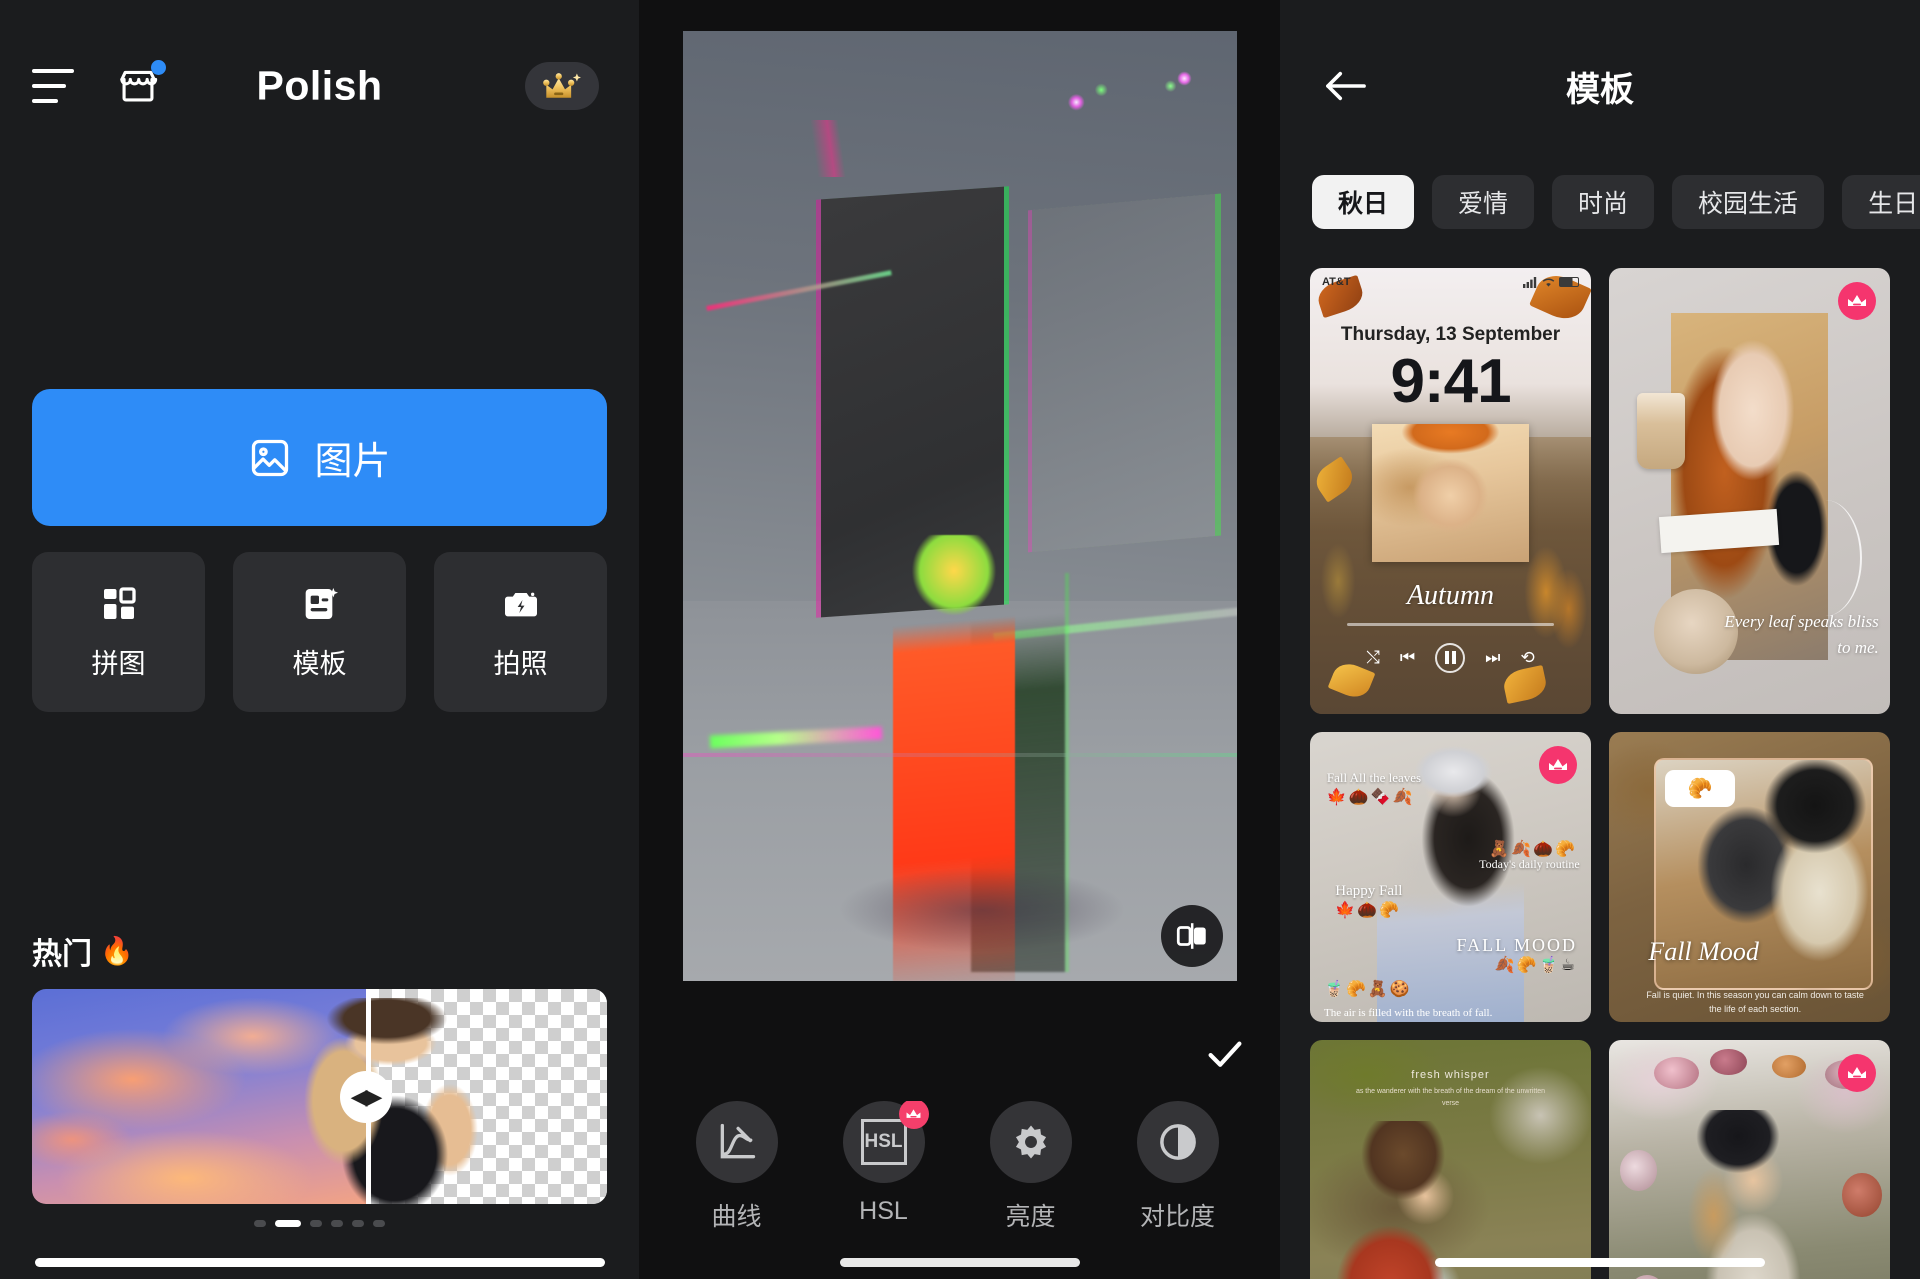 Image resolution: width=1920 pixels, height=1279 pixels. What do you see at coordinates (1450, 624) in the screenshot?
I see `song-progress-bar` at bounding box center [1450, 624].